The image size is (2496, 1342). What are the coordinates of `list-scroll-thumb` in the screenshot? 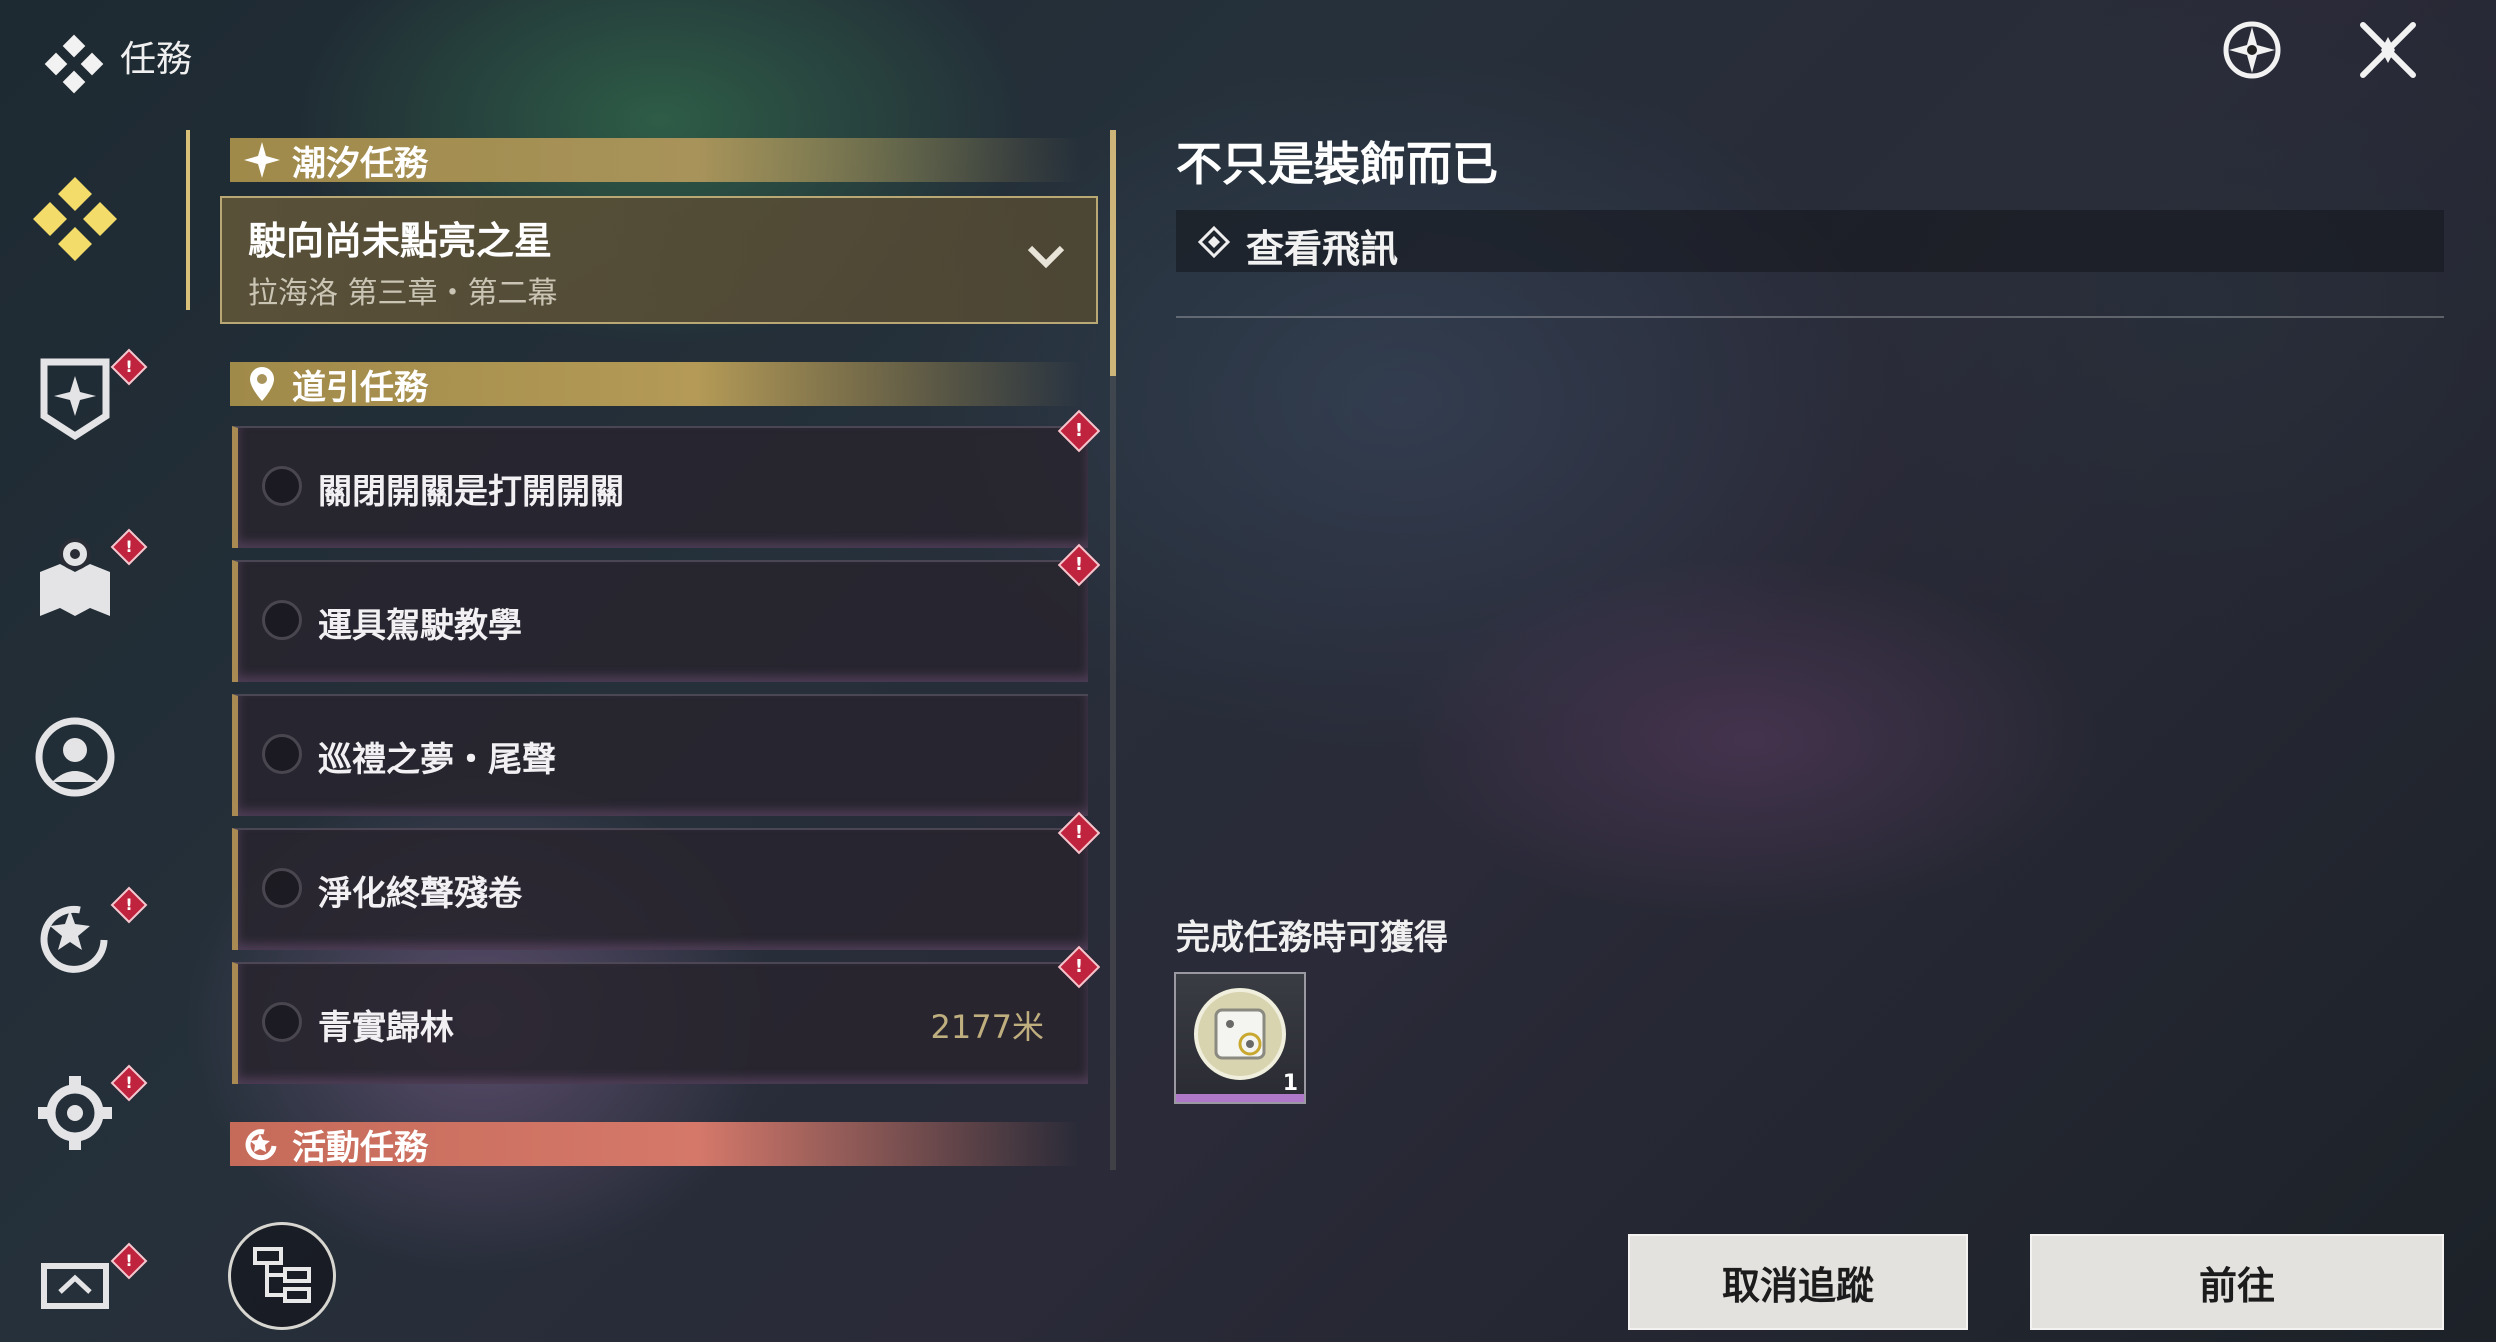 It's located at (1113, 253).